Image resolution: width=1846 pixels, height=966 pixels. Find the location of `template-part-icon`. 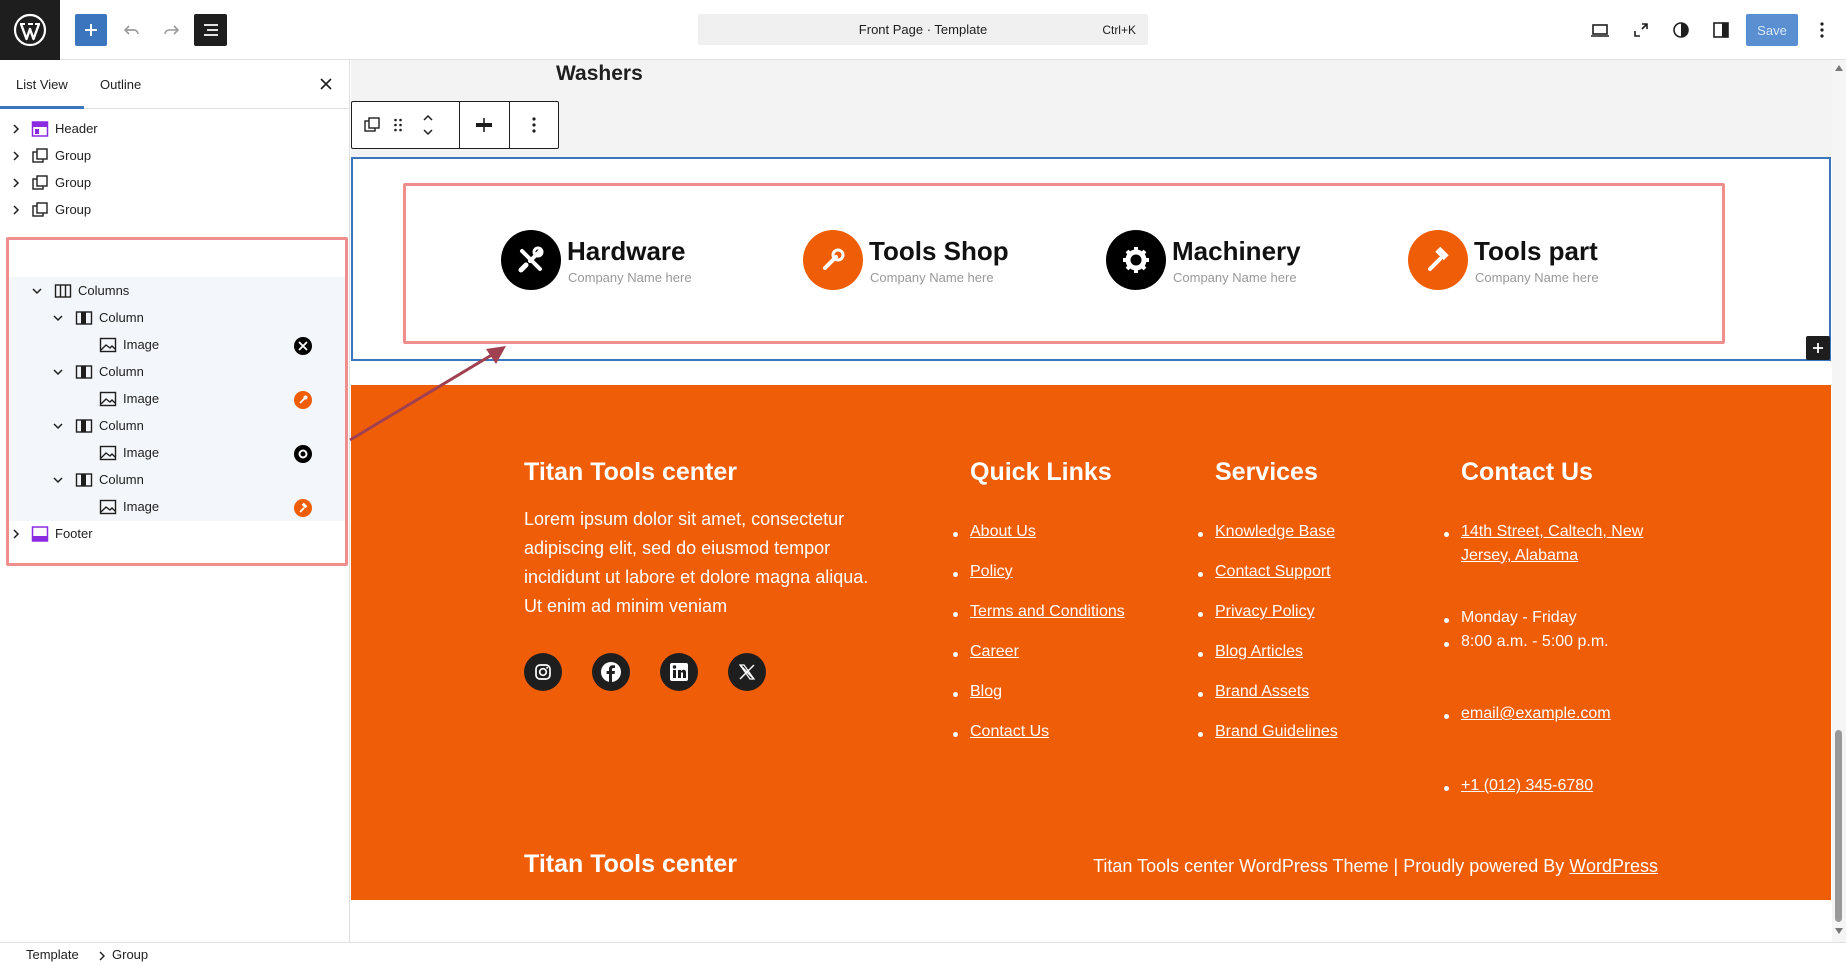

template-part-icon is located at coordinates (40, 129).